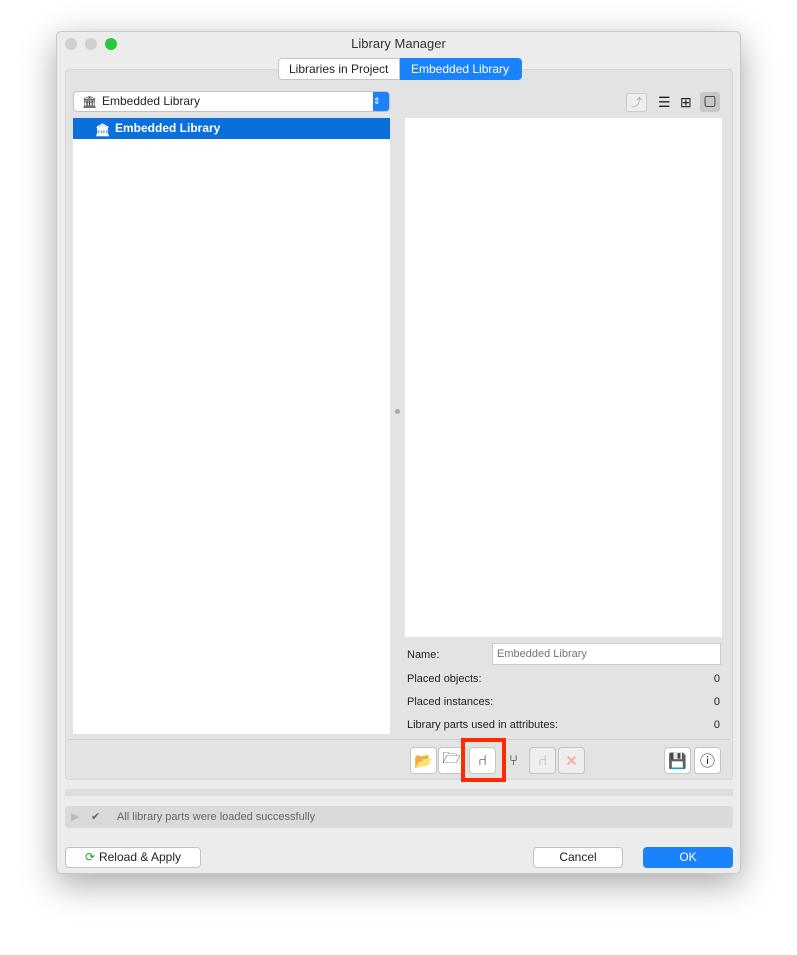 Image resolution: width=797 pixels, height=955 pixels. I want to click on placed-objects-value: 0, so click(716, 679).